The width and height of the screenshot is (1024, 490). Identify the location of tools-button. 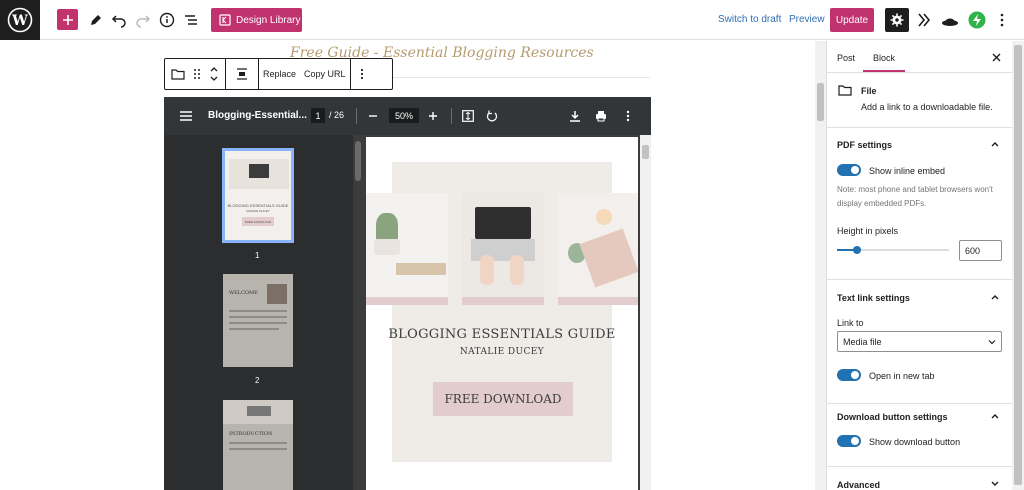
(96, 20).